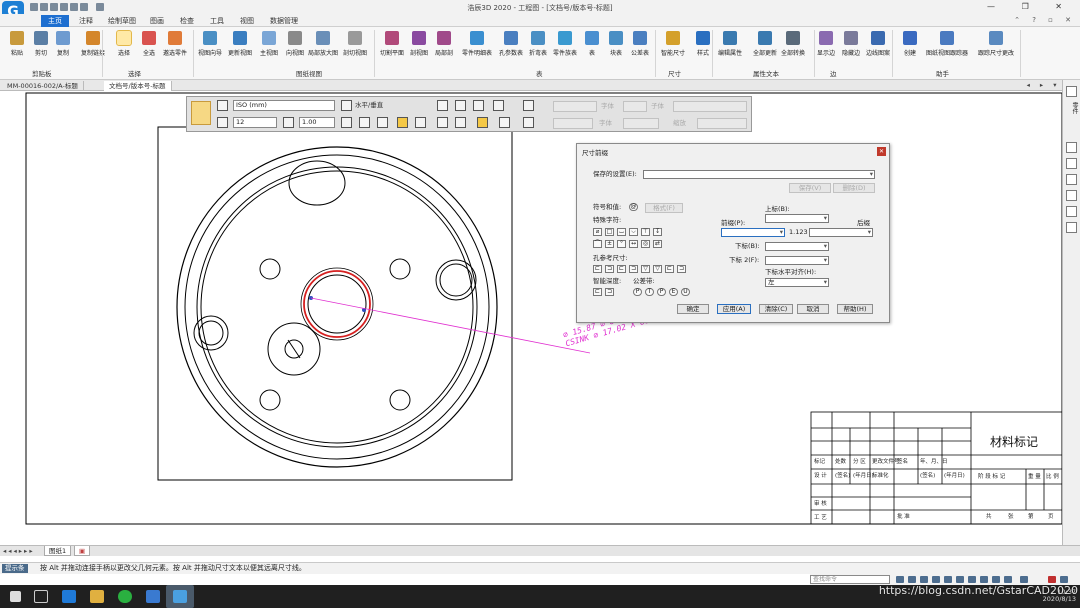 Image resolution: width=1080 pixels, height=608 pixels. I want to click on snap-icon, so click(960, 579).